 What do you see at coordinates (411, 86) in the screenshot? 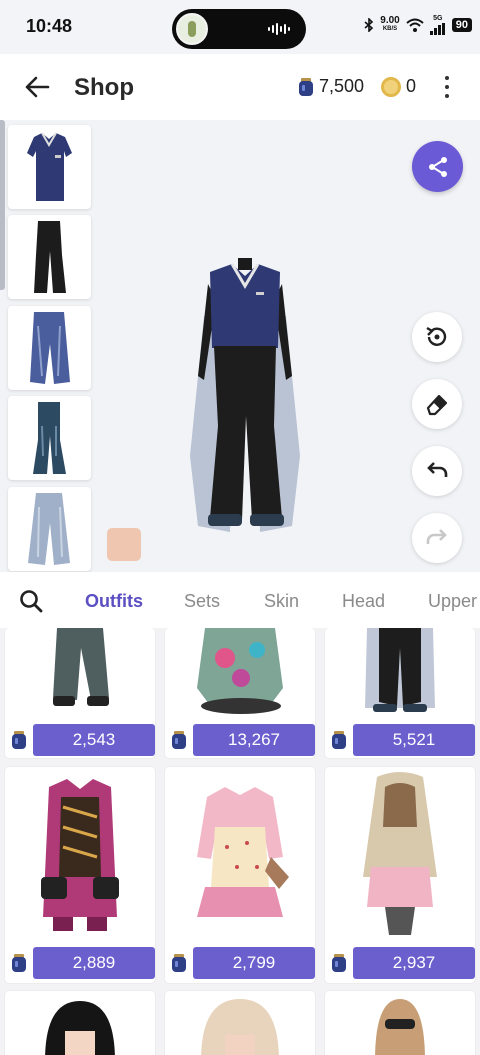
I see `coin-count: 0` at bounding box center [411, 86].